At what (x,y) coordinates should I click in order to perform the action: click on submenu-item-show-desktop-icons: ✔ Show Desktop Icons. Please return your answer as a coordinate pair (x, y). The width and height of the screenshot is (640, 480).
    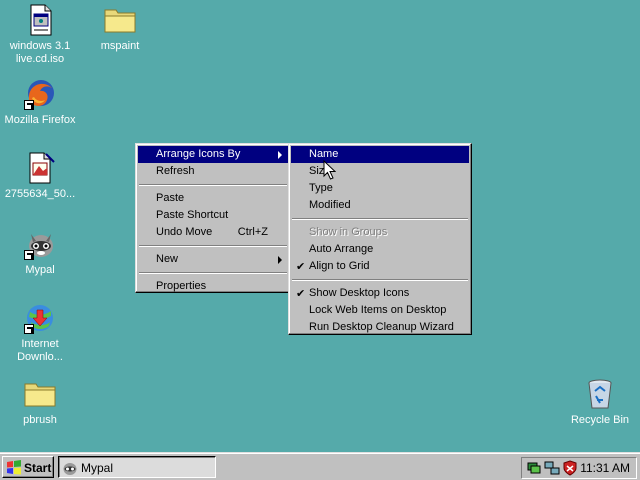
    Looking at the image, I should click on (380, 293).